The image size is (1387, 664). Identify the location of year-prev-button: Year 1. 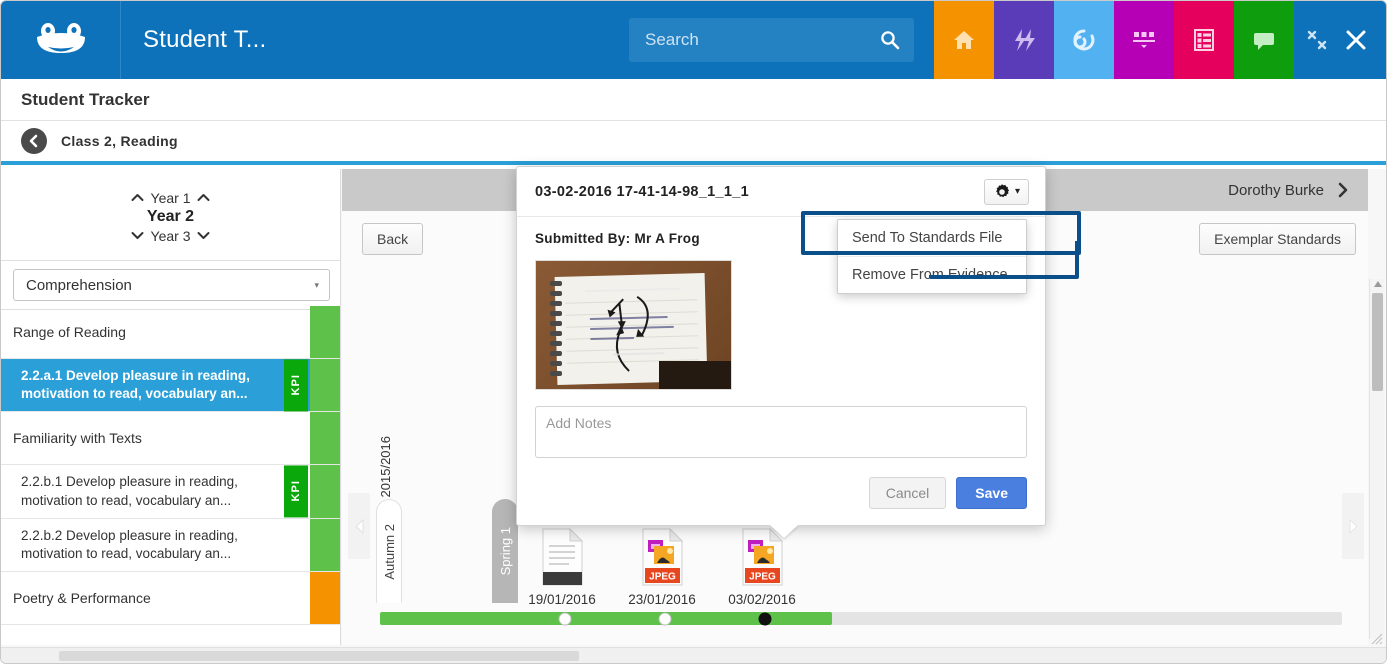
(171, 198).